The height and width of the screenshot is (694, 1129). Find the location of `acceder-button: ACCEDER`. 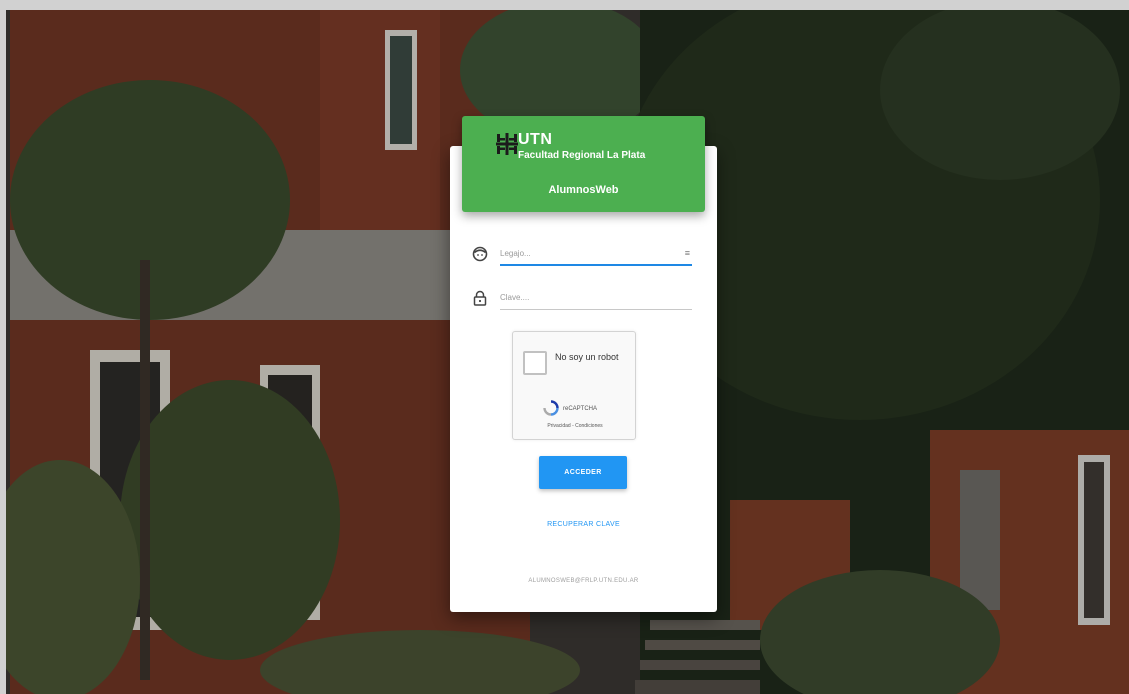

acceder-button: ACCEDER is located at coordinates (583, 472).